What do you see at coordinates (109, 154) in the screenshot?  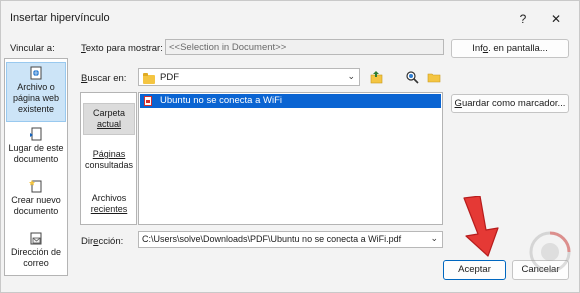 I see `nav-browsed-pages-line1: Páginas` at bounding box center [109, 154].